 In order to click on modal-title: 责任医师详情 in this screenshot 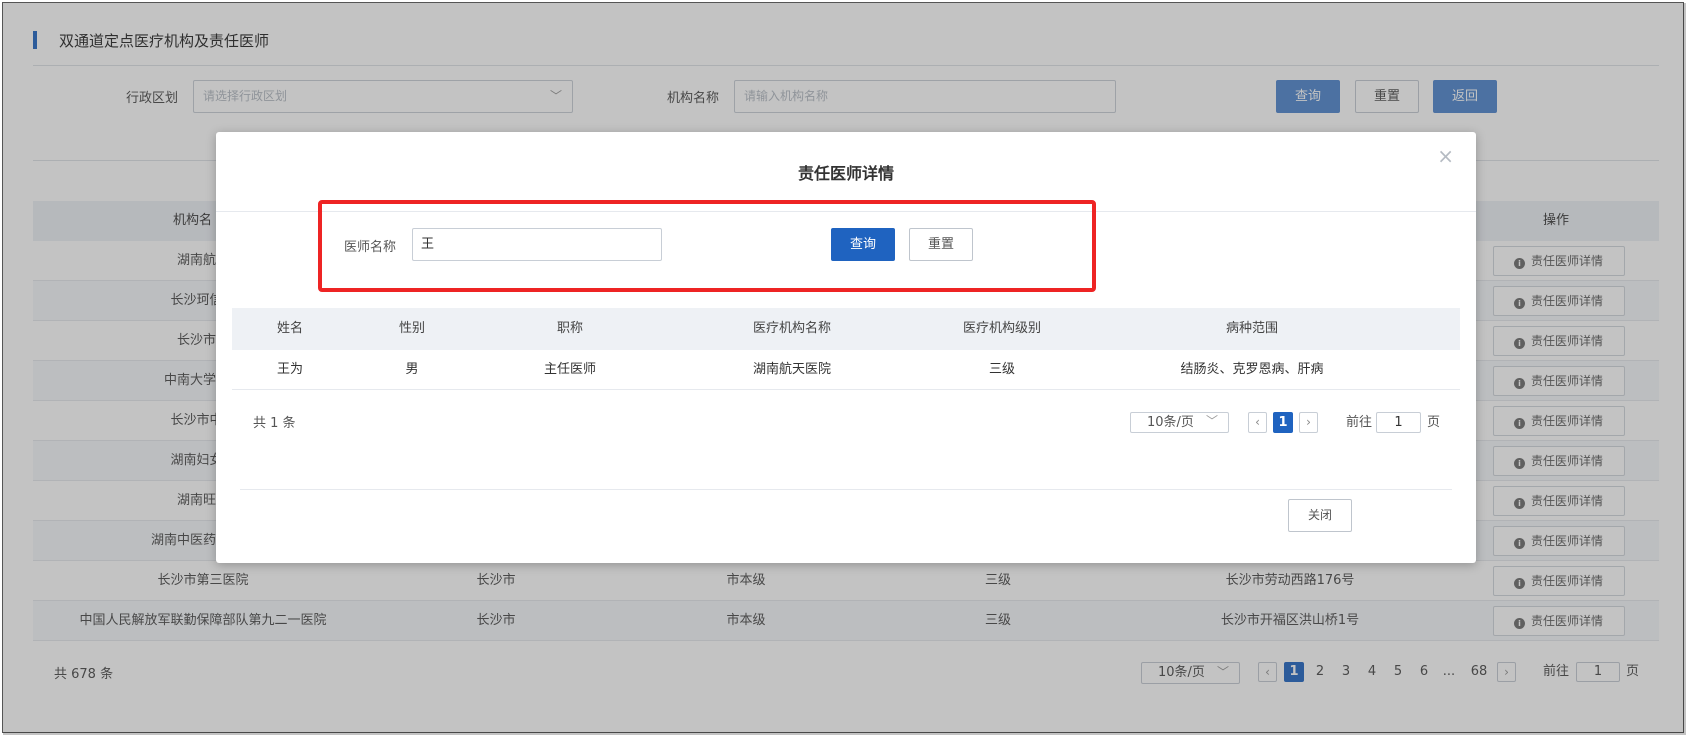, I will do `click(845, 173)`.